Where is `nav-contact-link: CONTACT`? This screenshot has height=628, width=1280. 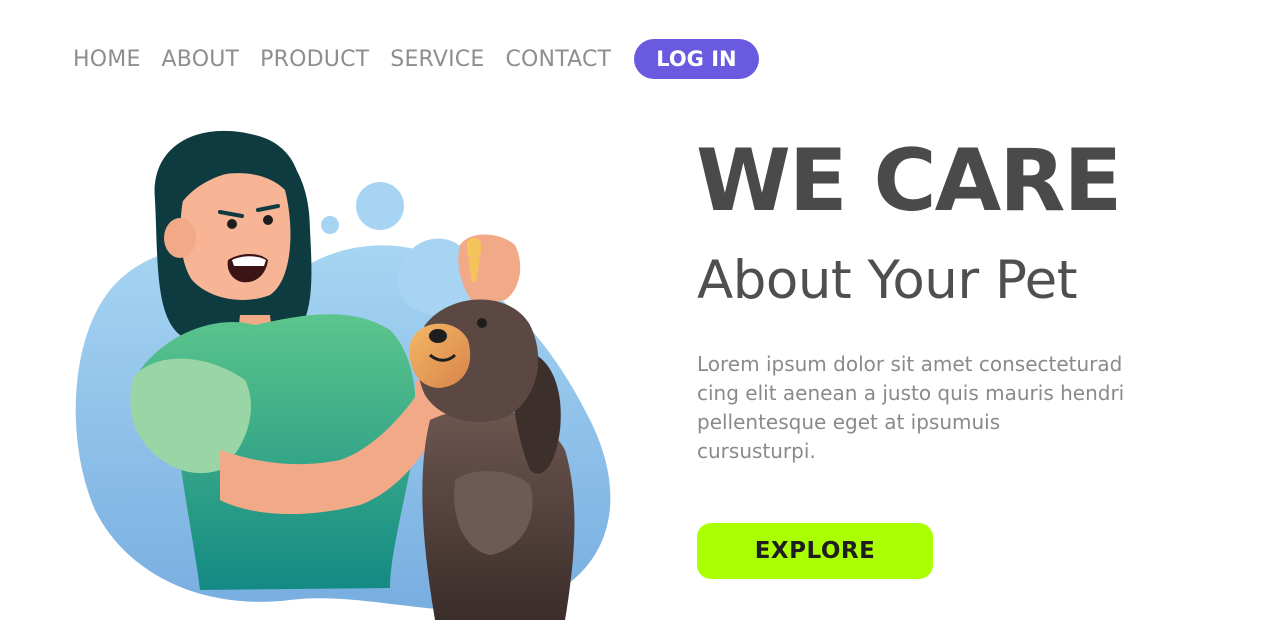
nav-contact-link: CONTACT is located at coordinates (558, 59).